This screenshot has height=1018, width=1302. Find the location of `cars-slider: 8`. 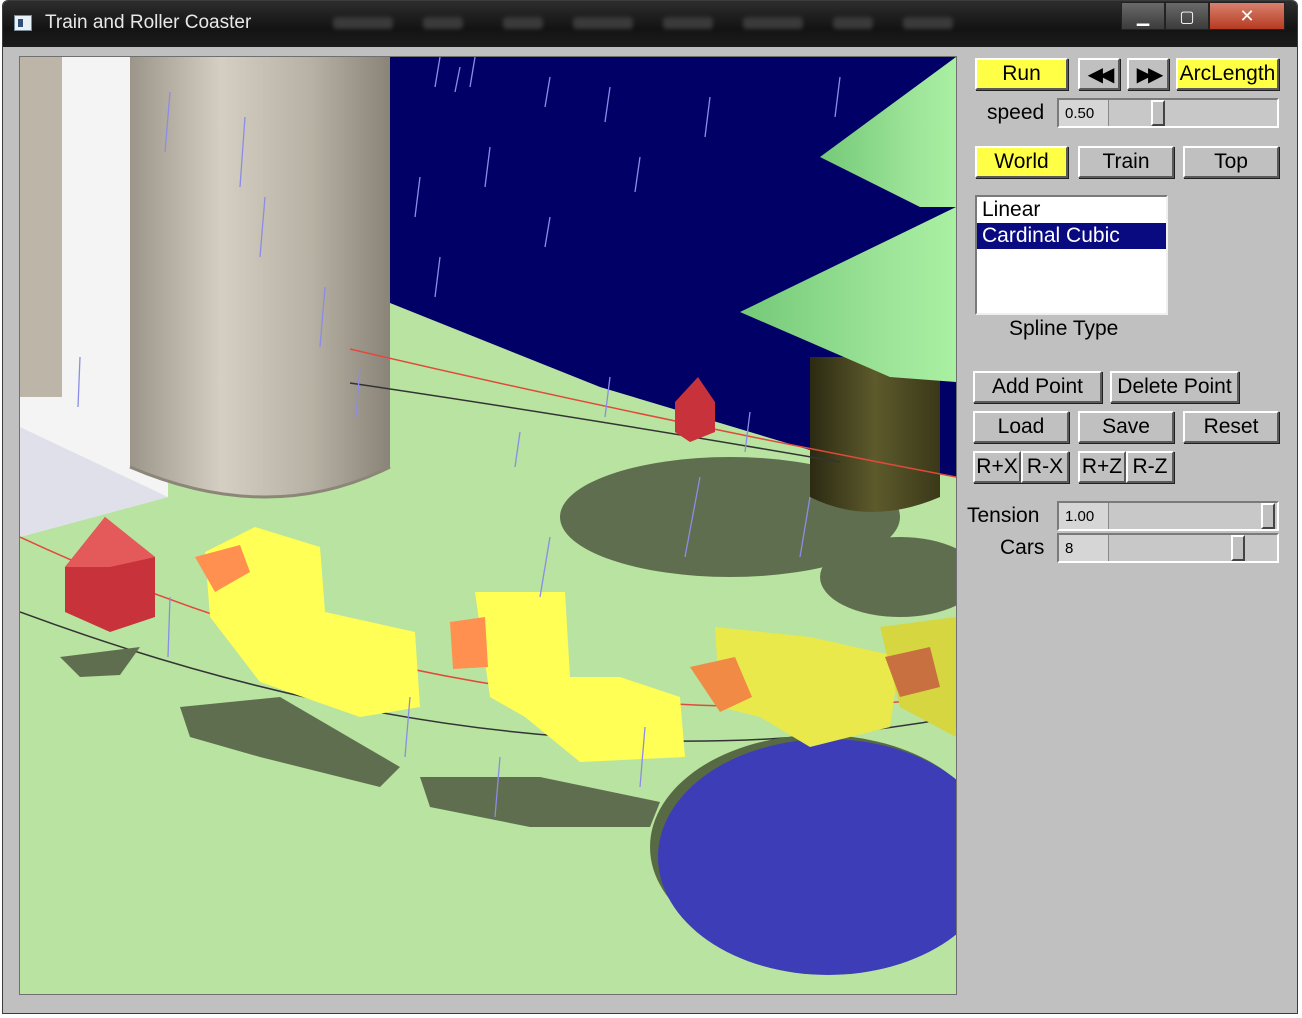

cars-slider: 8 is located at coordinates (1168, 548).